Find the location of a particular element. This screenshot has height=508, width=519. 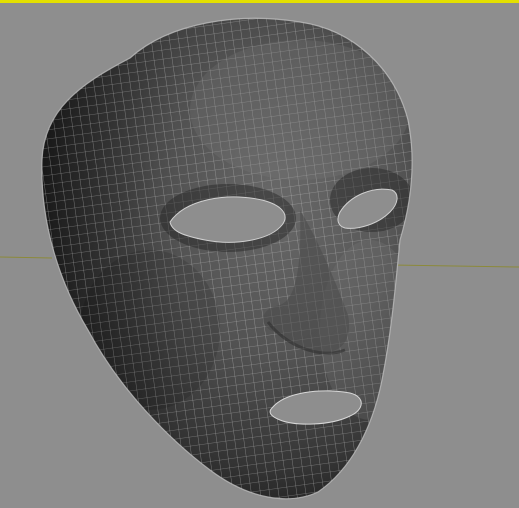

ground-grid-line-right is located at coordinates (455, 266).